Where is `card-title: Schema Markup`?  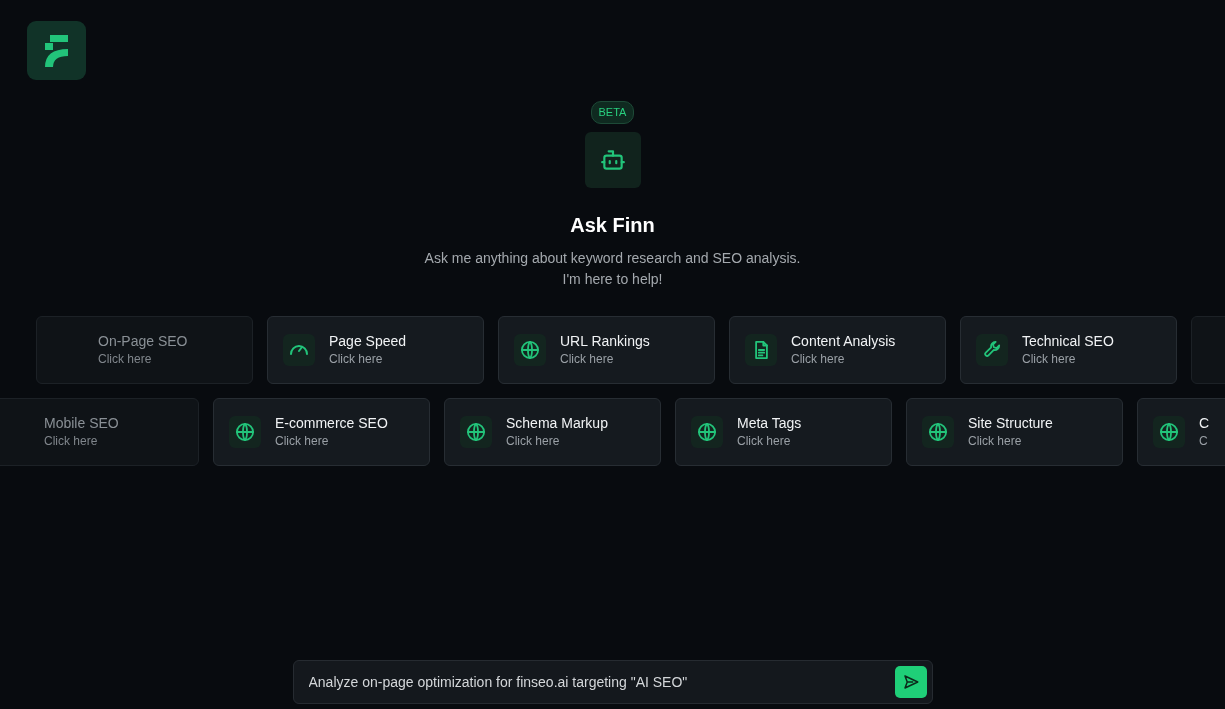 card-title: Schema Markup is located at coordinates (557, 422).